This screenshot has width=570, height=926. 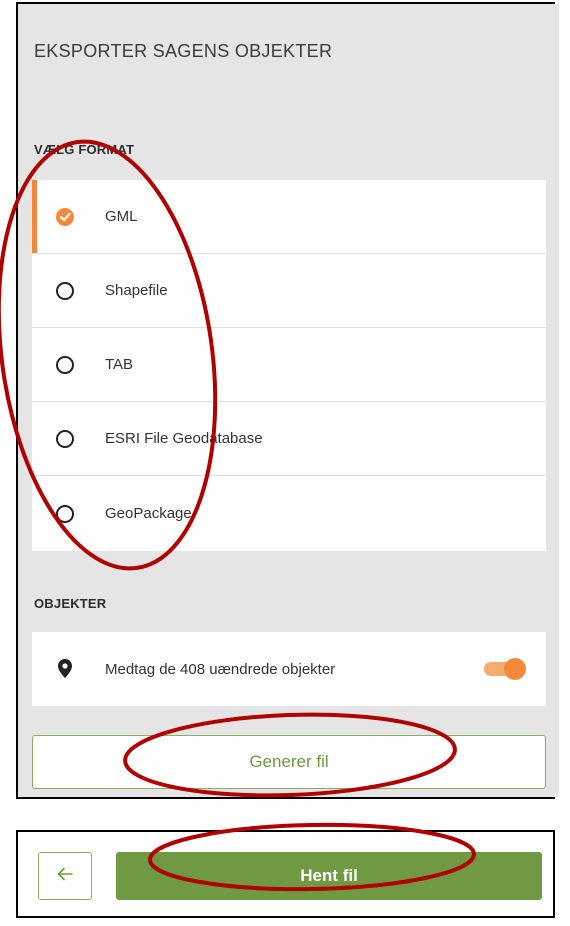 I want to click on format-section-label: VÆLG FORMAT, so click(x=84, y=149).